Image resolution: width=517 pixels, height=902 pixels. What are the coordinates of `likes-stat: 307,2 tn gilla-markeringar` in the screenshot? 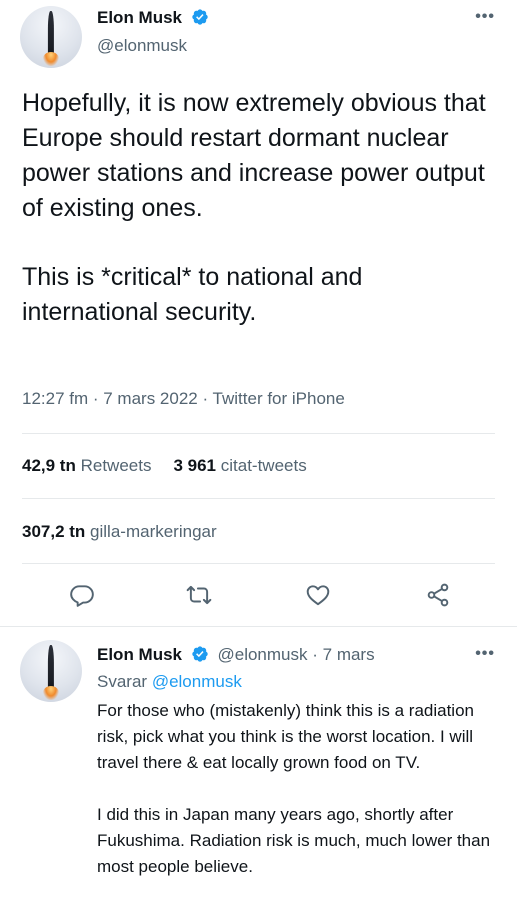 It's located at (119, 531).